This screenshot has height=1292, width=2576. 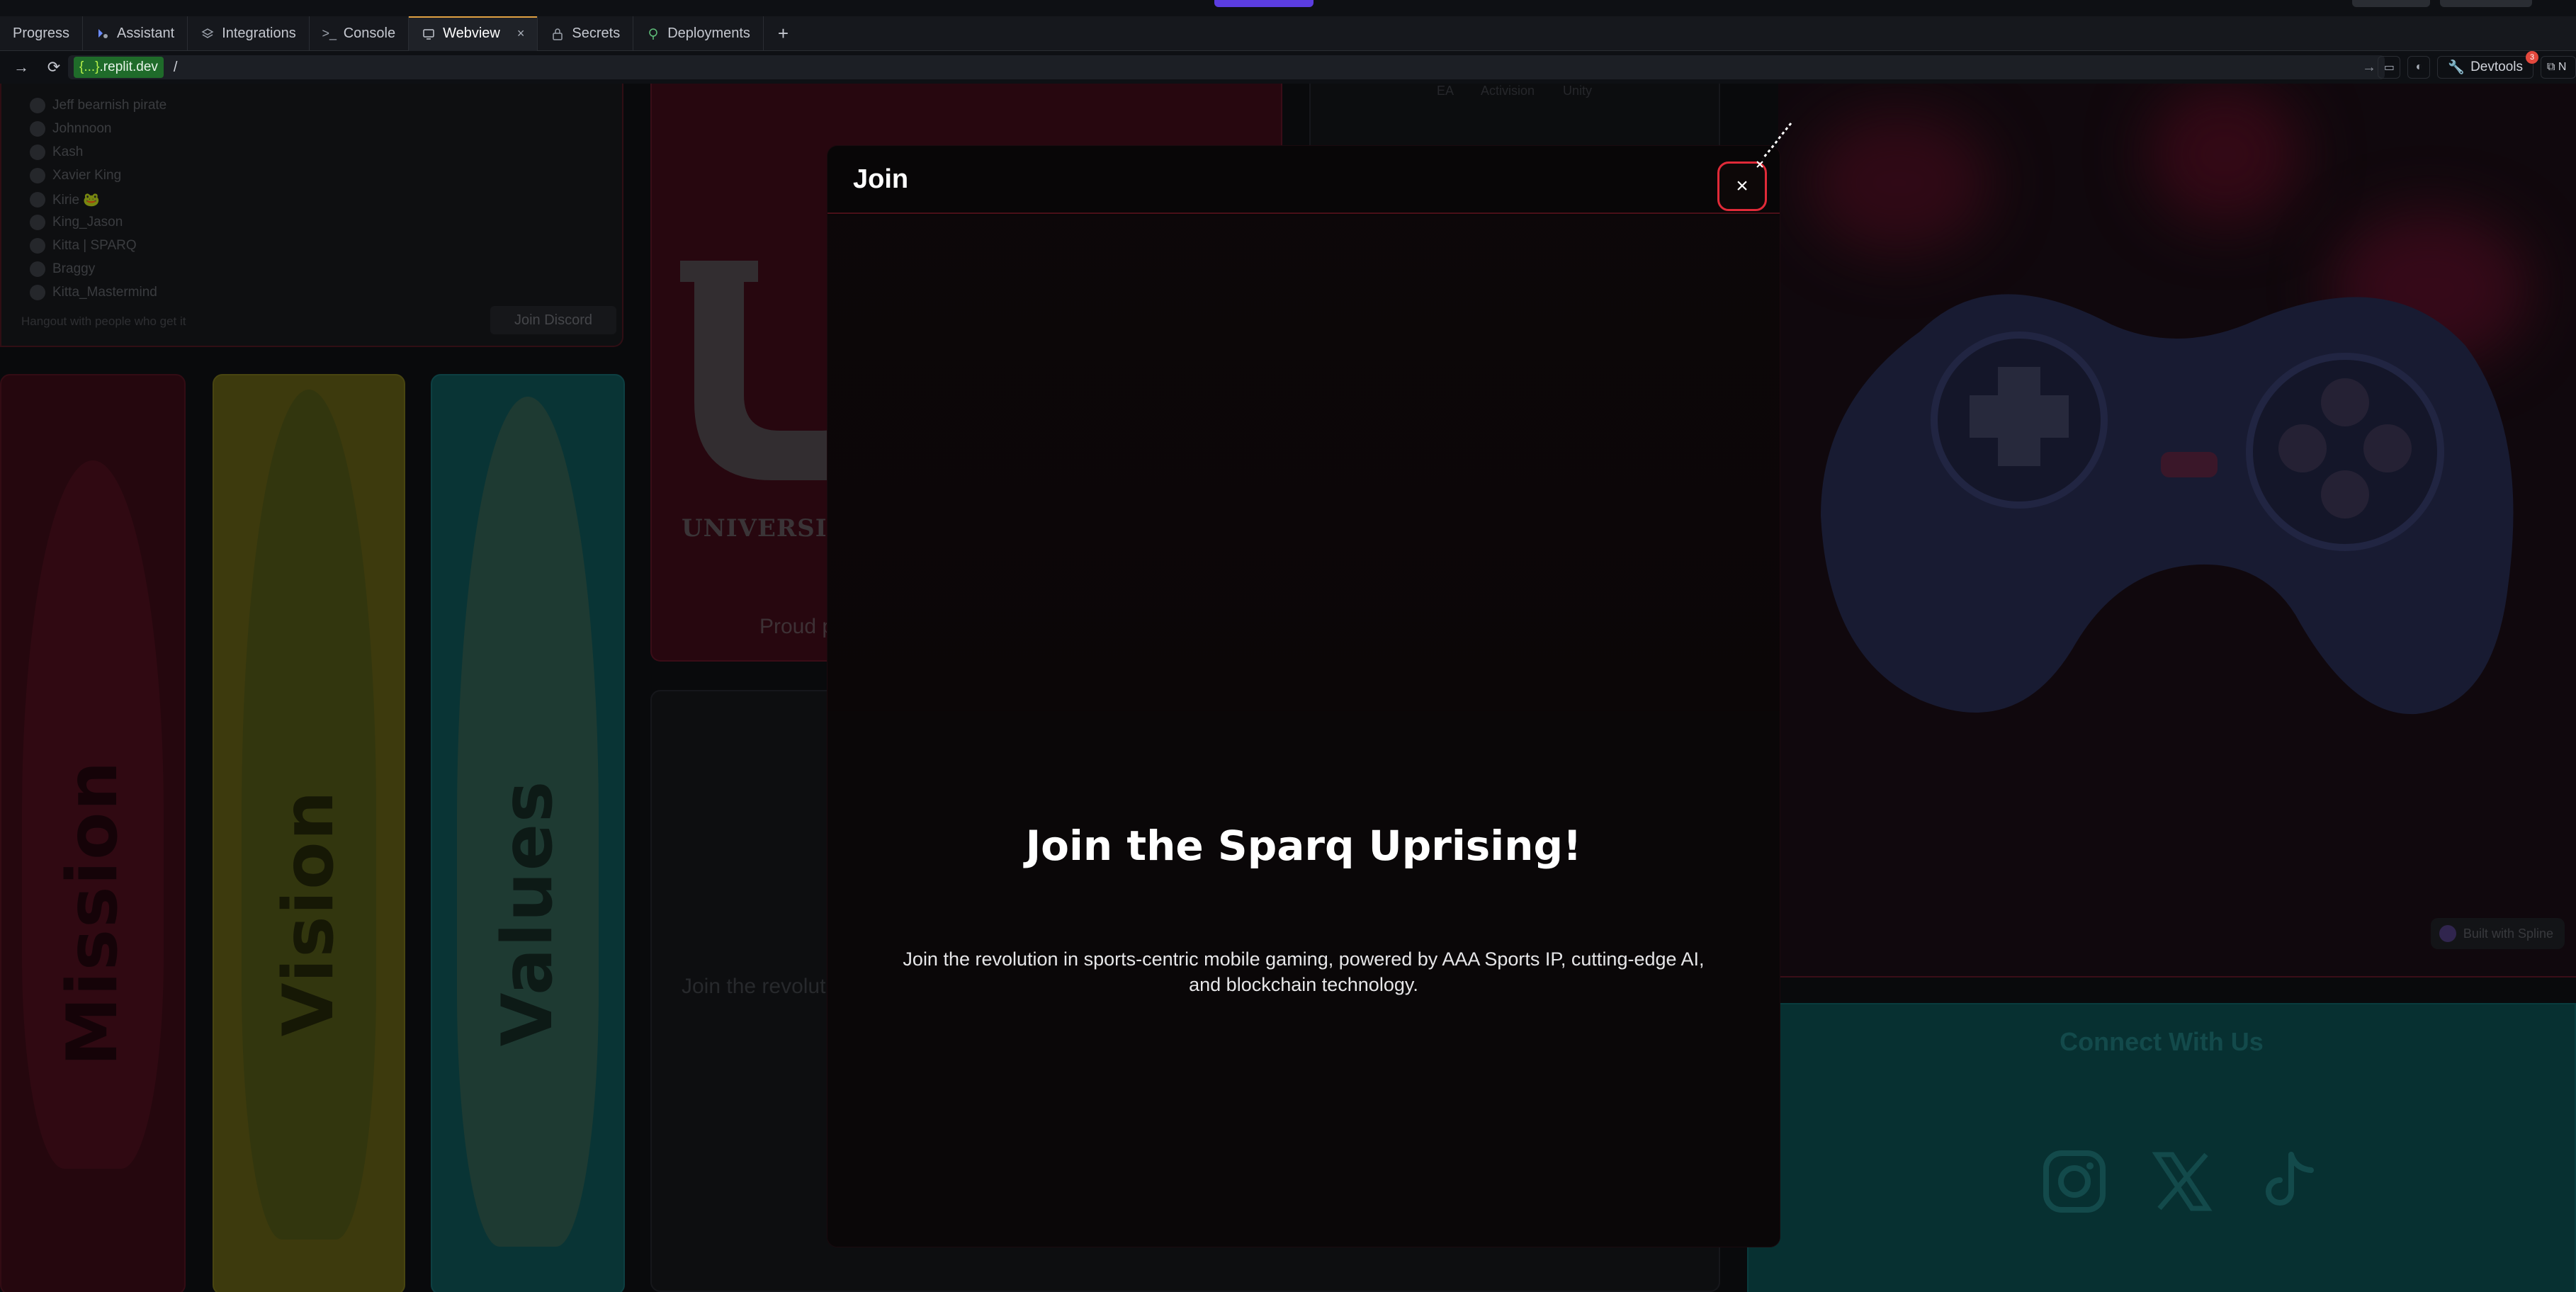 What do you see at coordinates (1774, 146) in the screenshot?
I see `mouse-cursor-icon` at bounding box center [1774, 146].